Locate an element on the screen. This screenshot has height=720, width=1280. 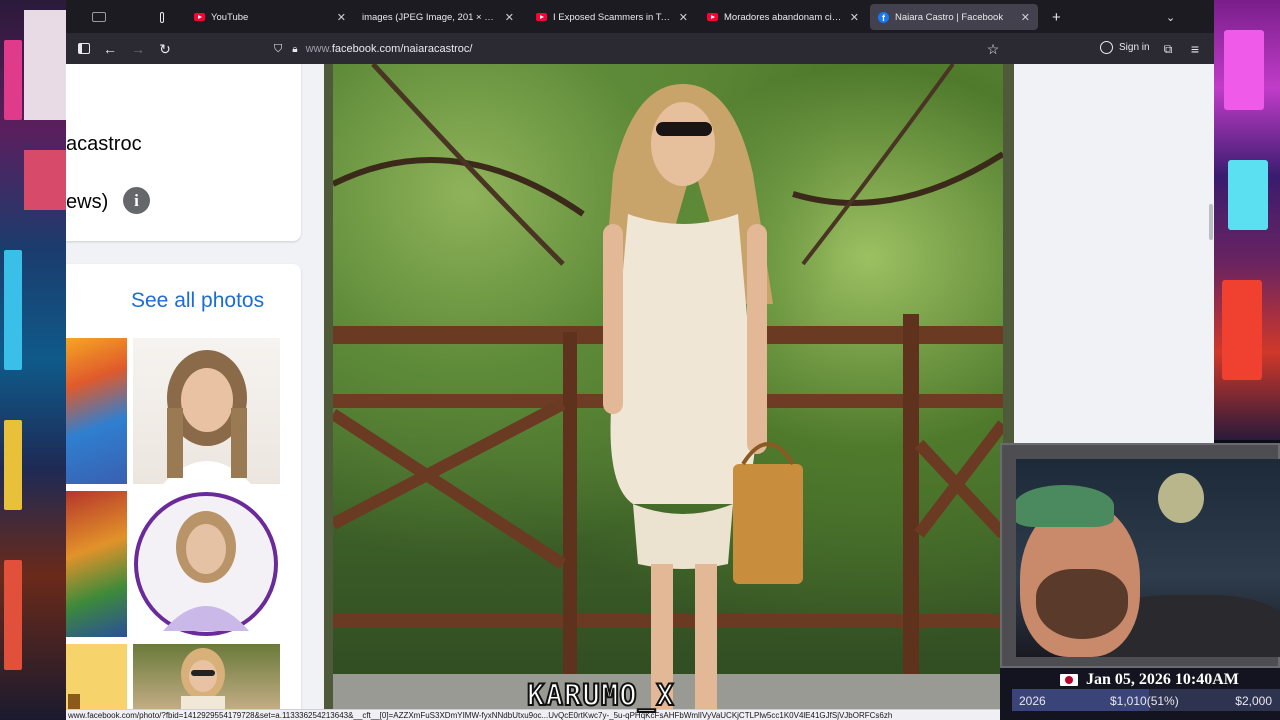
info-icon: i is located at coordinates (136, 200).